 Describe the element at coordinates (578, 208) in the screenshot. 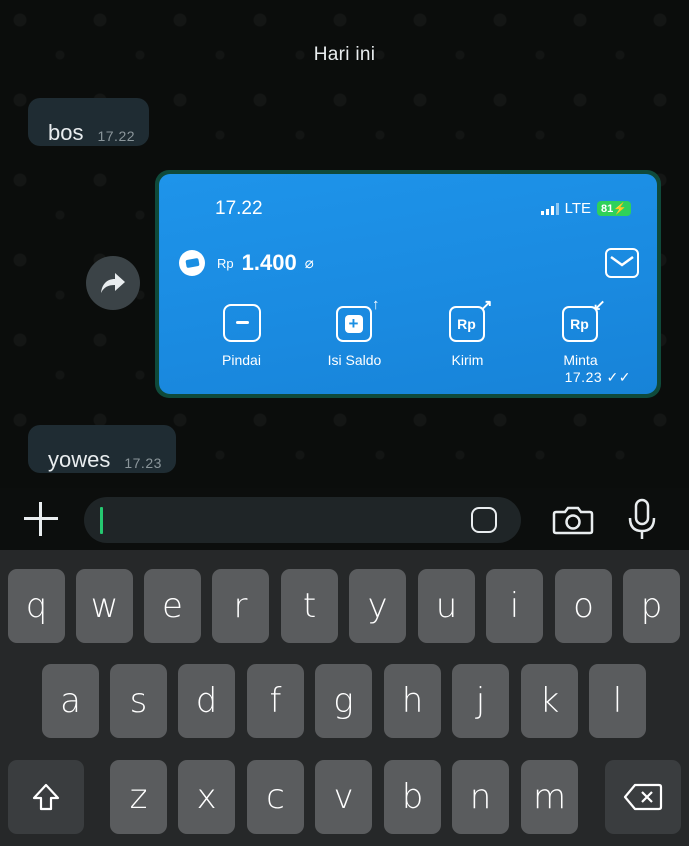

I see `network-label: LTE` at that location.